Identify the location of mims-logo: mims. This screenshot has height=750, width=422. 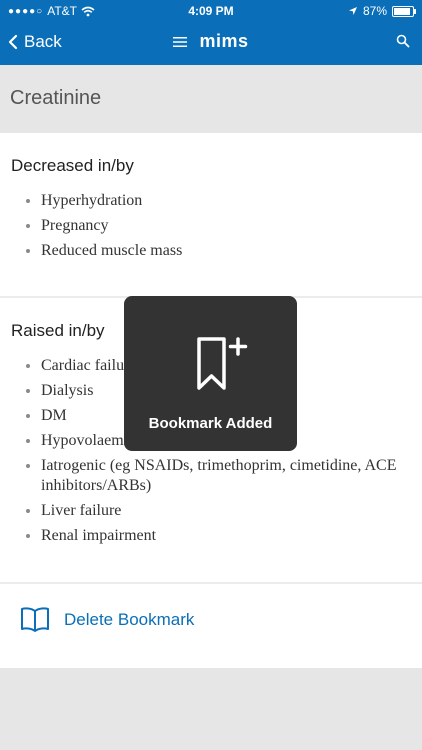
(224, 41).